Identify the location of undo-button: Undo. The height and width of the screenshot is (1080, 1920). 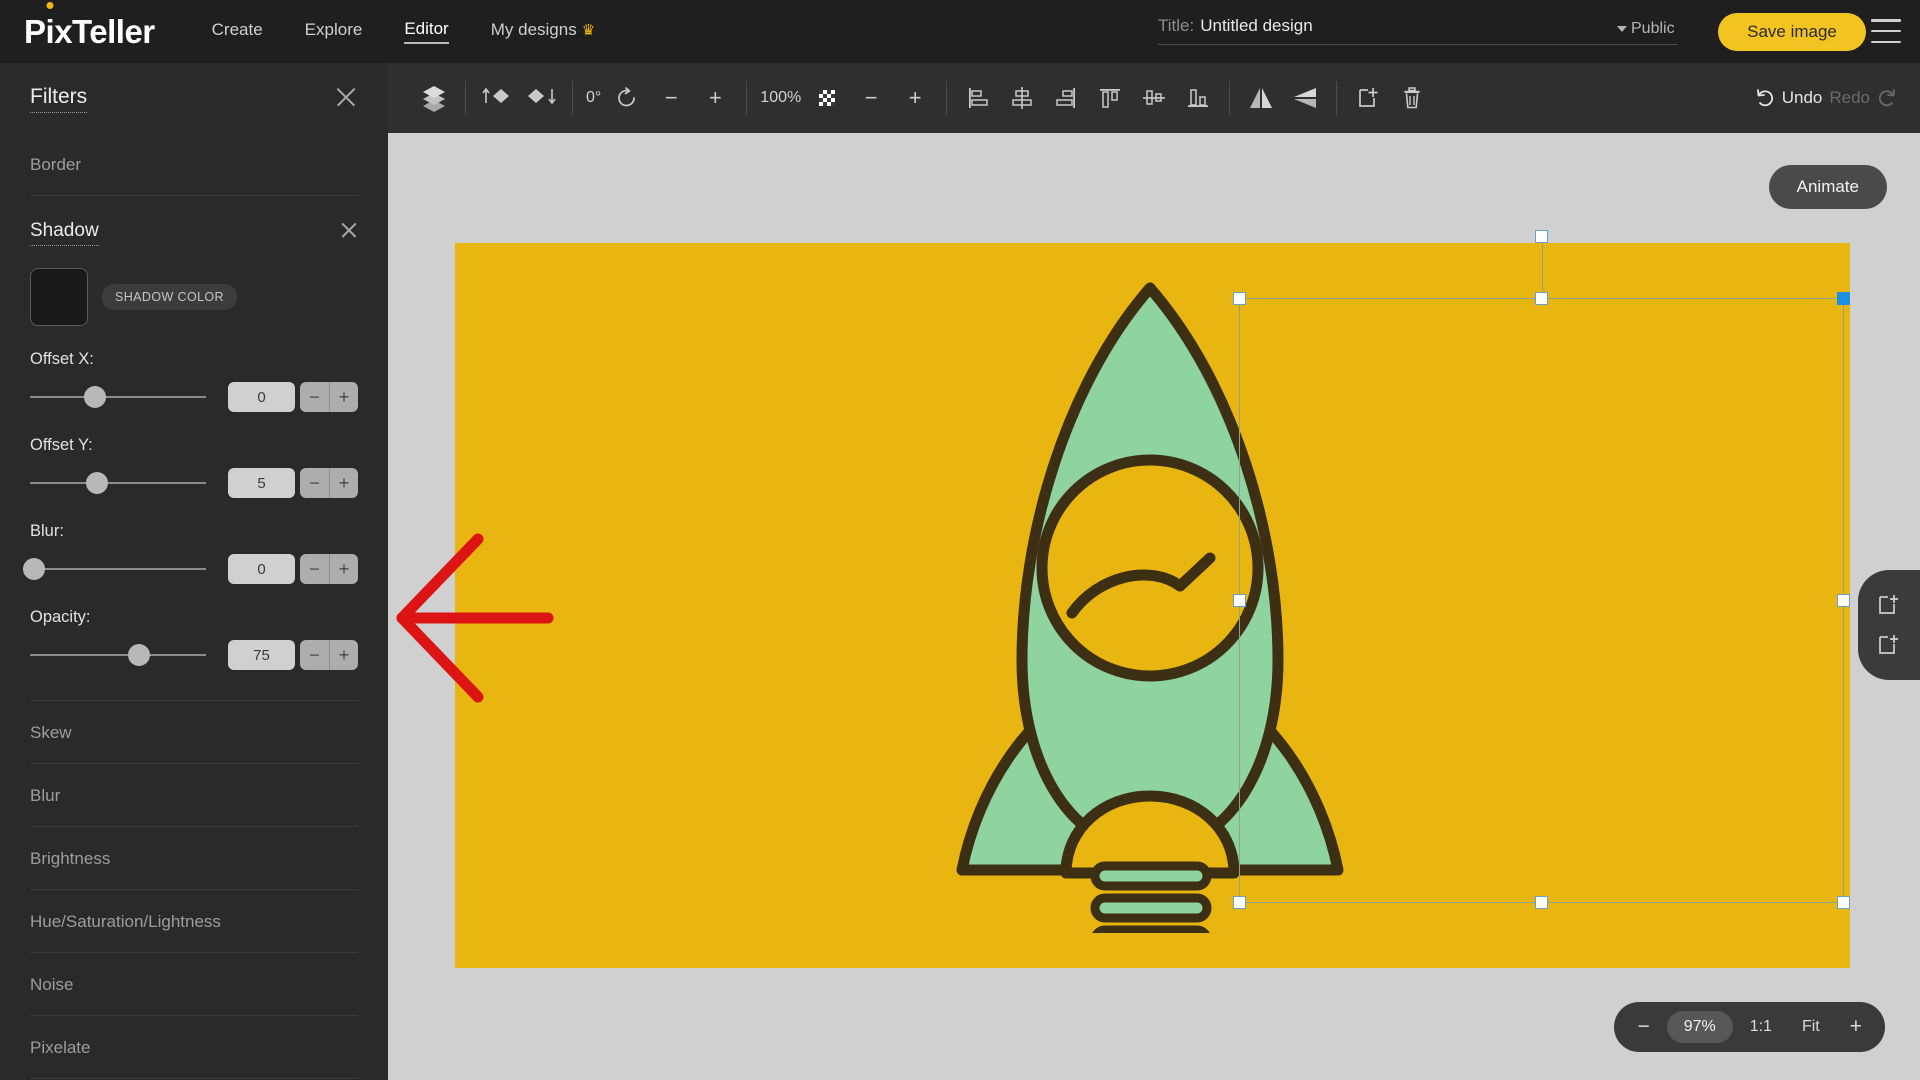
(1788, 98).